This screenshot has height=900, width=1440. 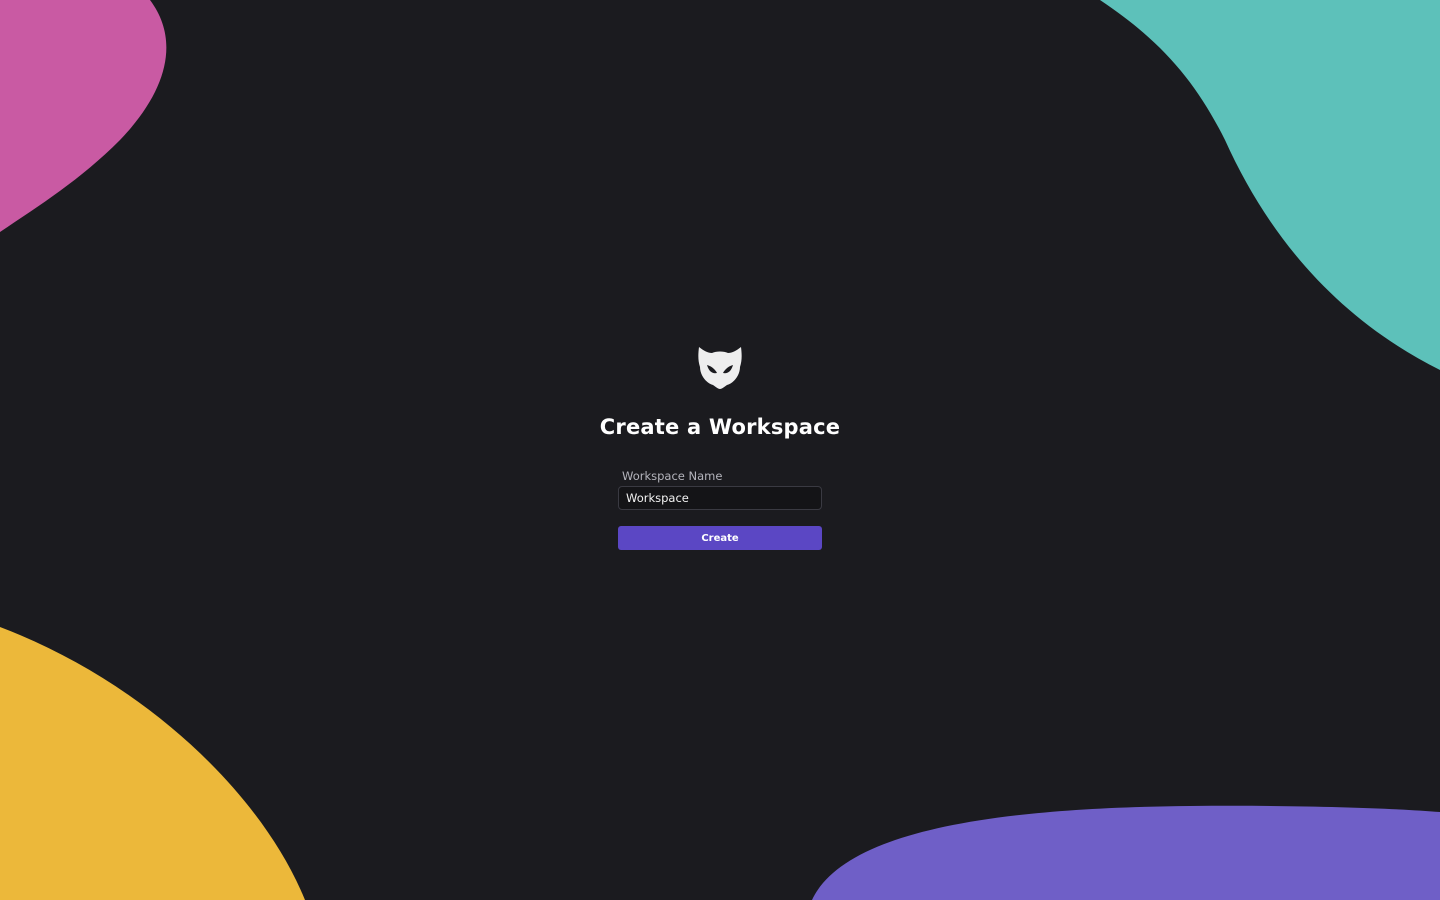 What do you see at coordinates (1126, 852) in the screenshot?
I see `purple-blob` at bounding box center [1126, 852].